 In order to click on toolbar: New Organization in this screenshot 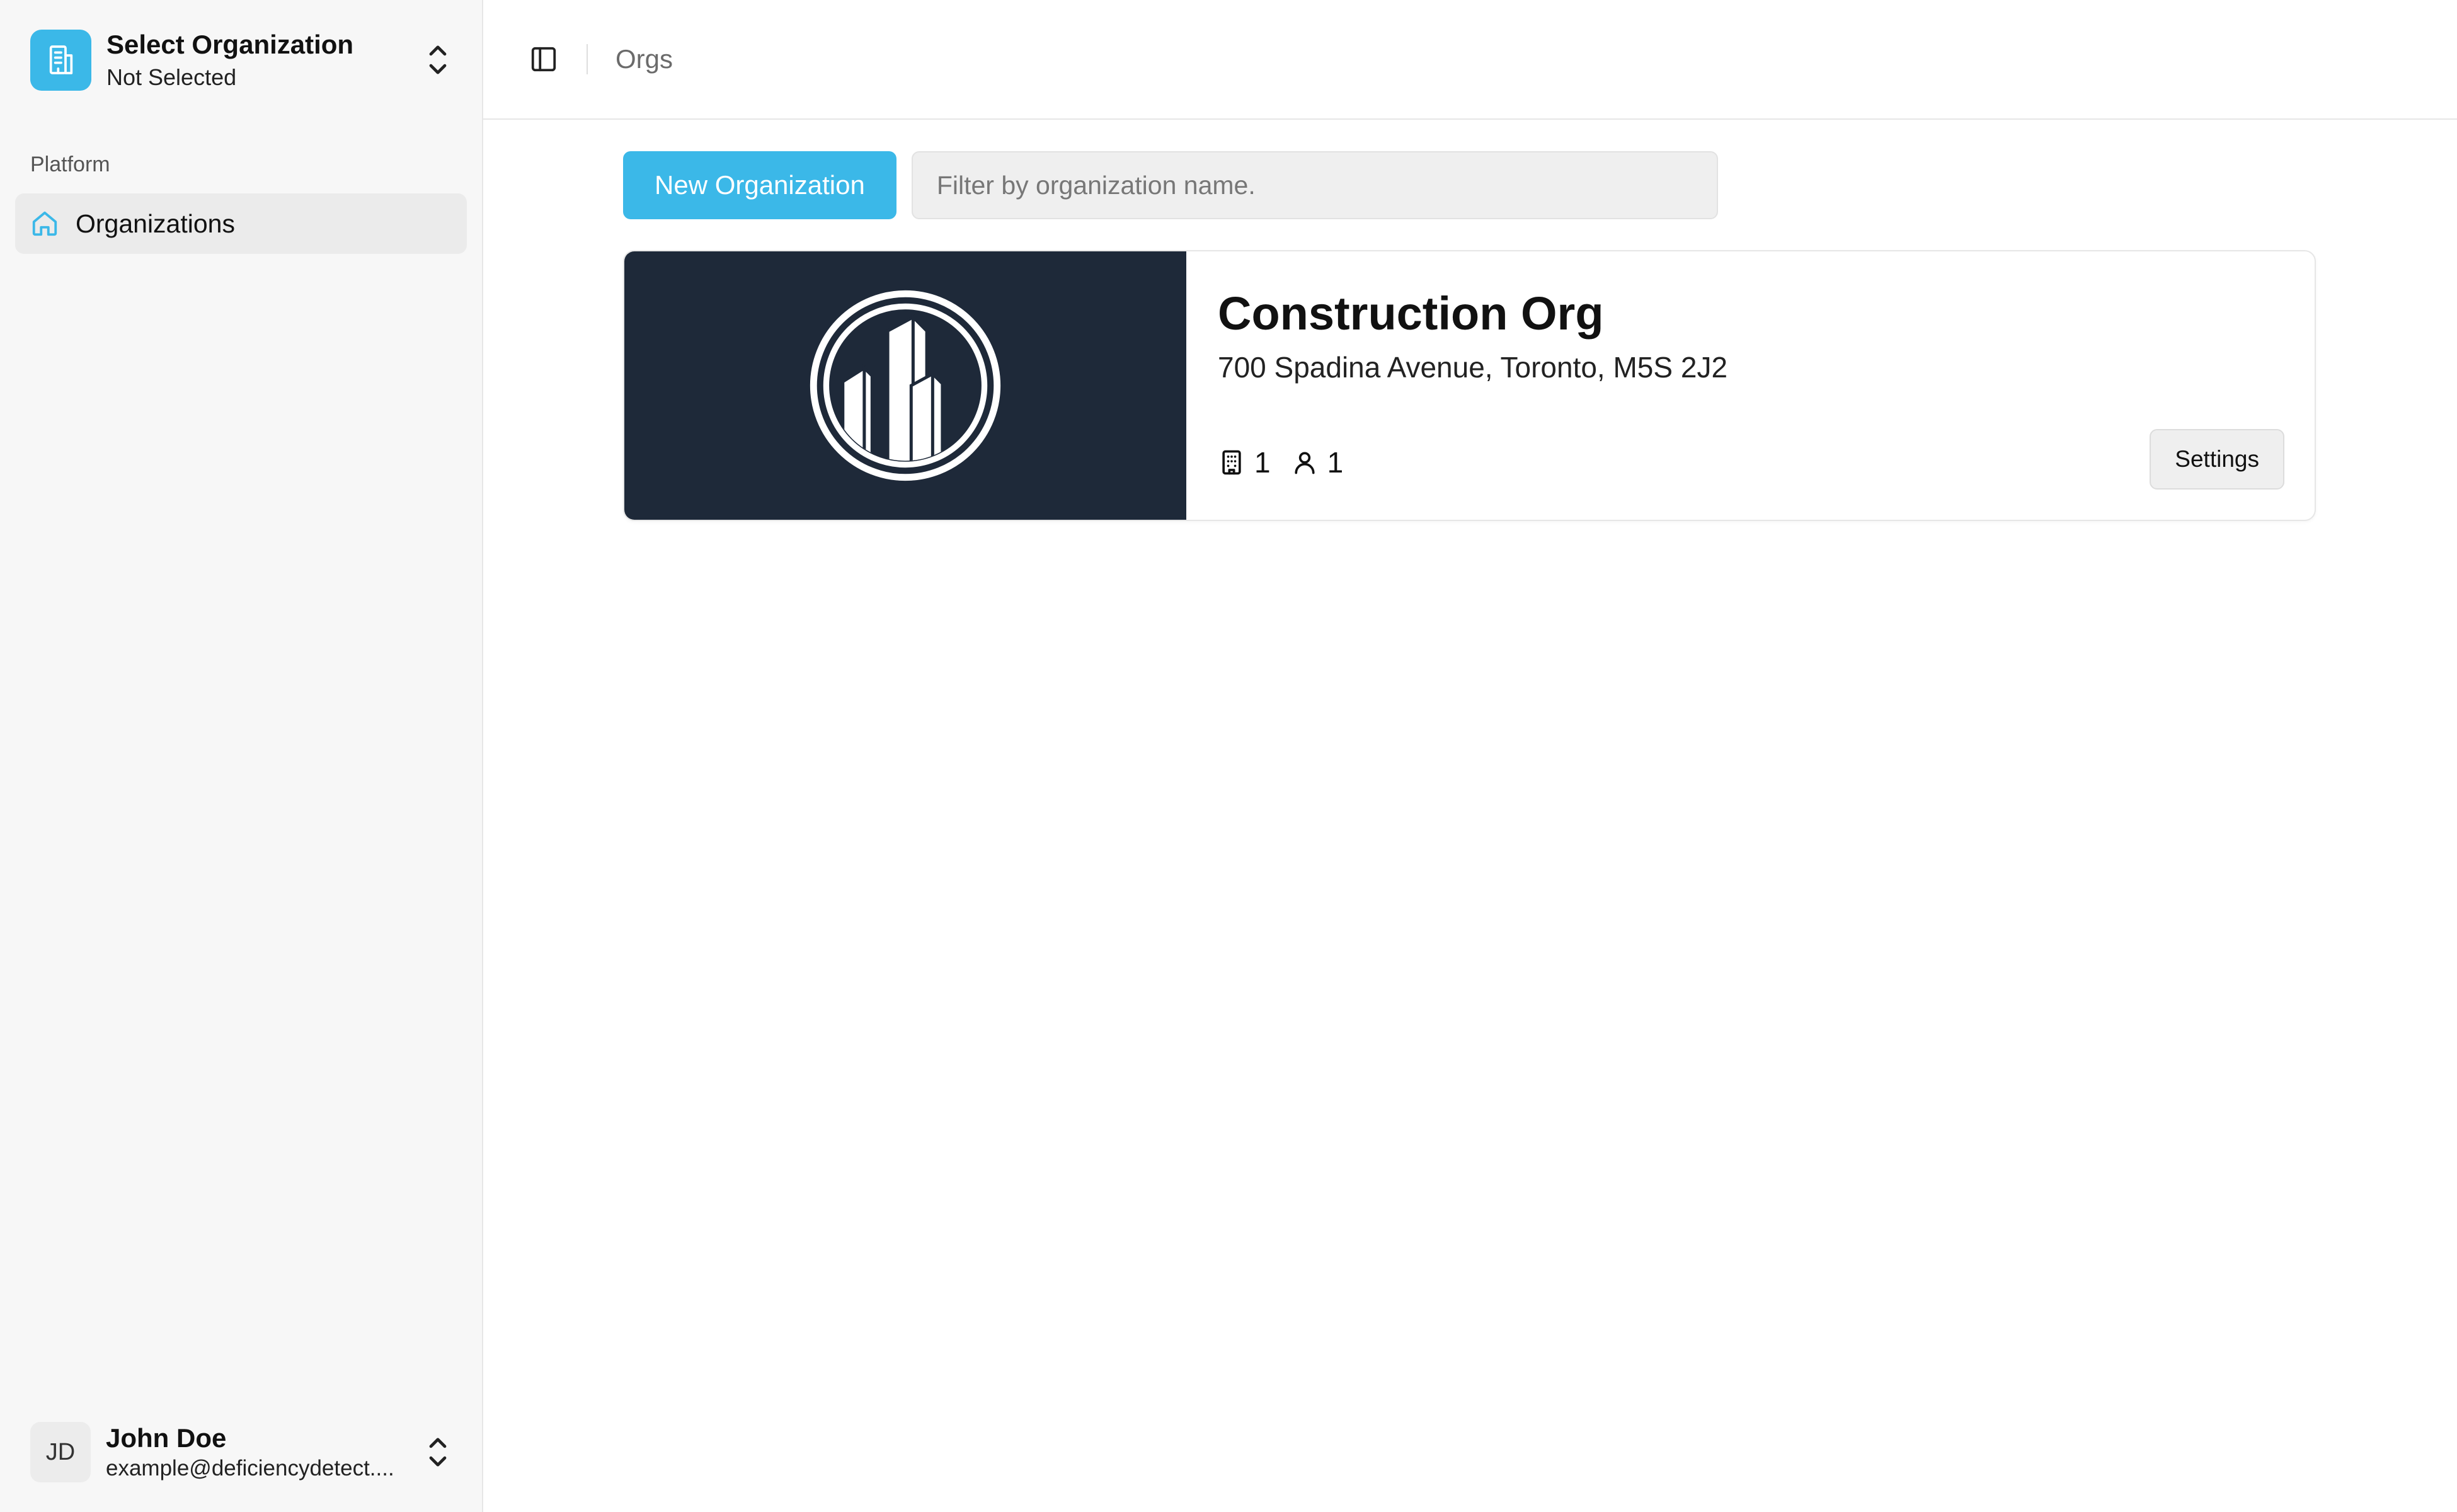, I will do `click(1170, 185)`.